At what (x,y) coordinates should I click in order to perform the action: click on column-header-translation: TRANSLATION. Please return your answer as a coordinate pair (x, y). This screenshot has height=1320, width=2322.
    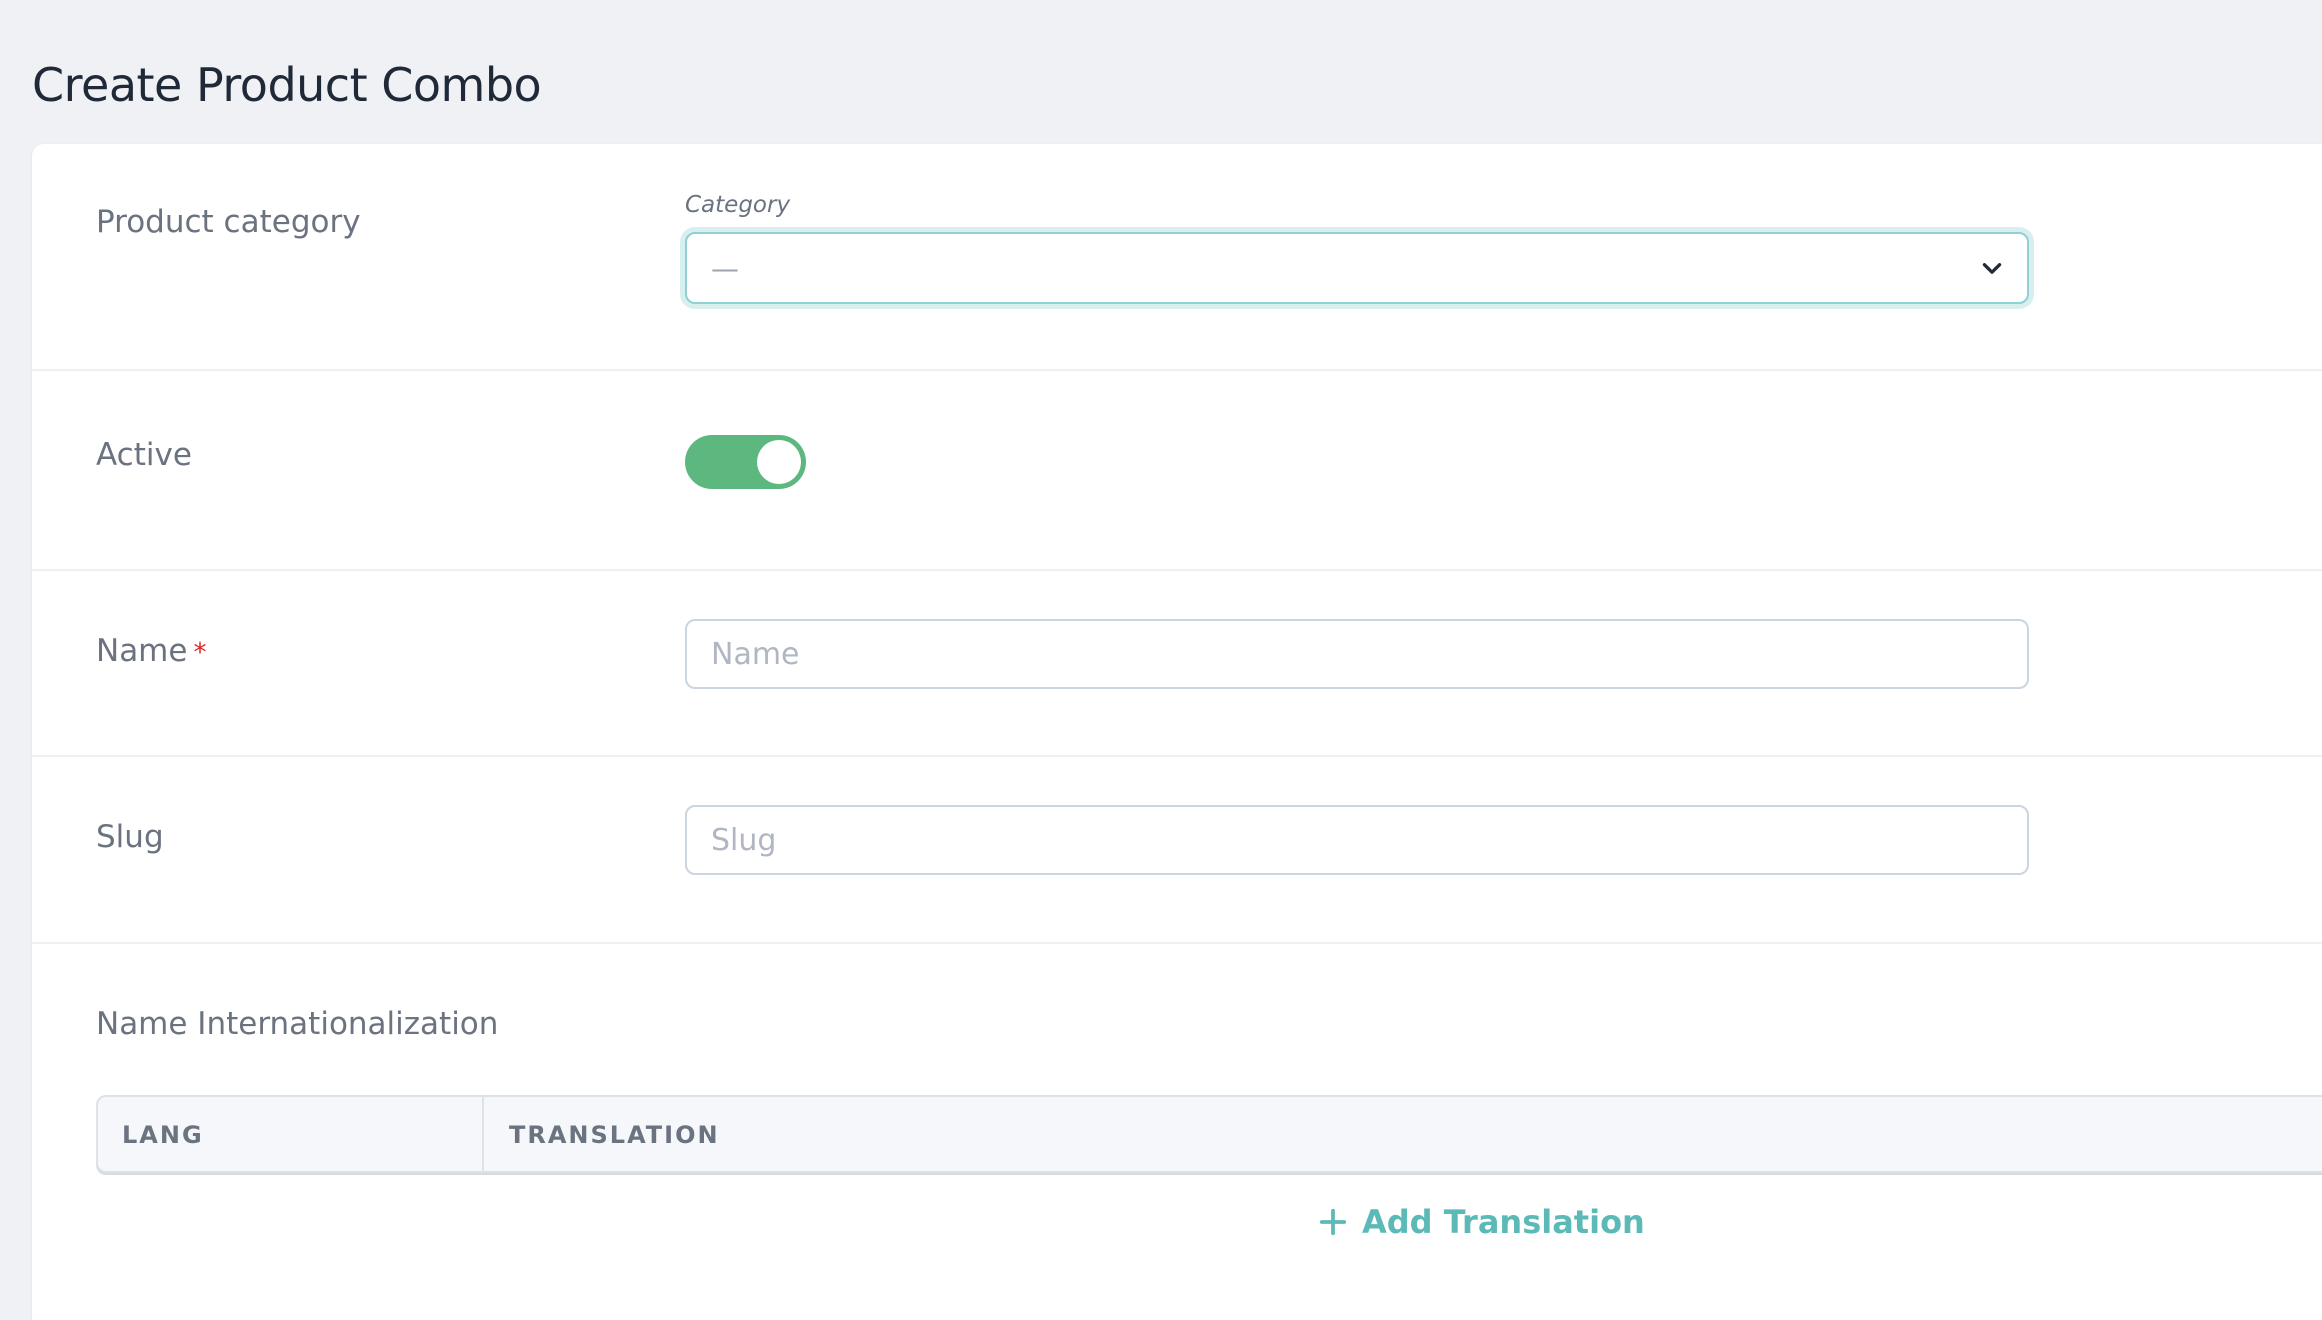
    Looking at the image, I should click on (614, 1135).